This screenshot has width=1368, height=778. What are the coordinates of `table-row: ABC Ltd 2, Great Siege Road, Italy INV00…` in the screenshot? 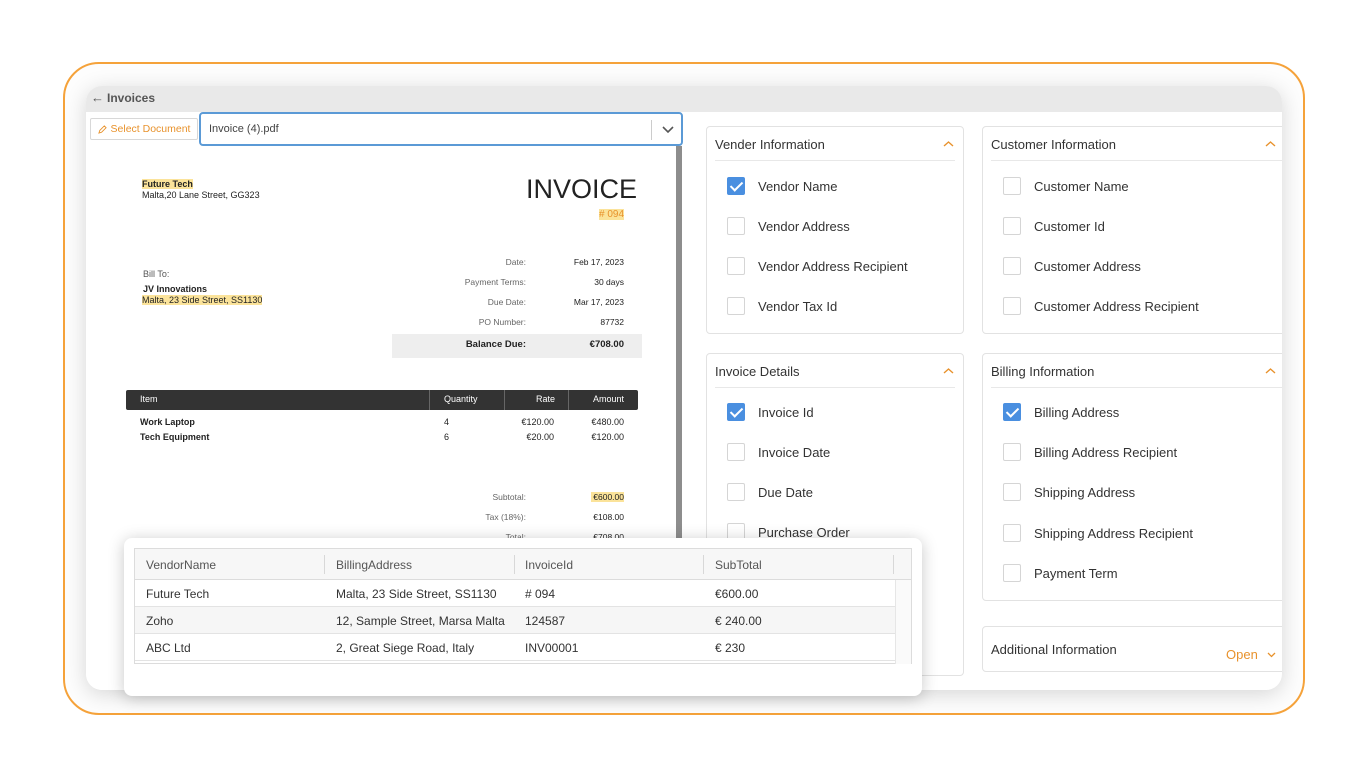 It's located at (515, 647).